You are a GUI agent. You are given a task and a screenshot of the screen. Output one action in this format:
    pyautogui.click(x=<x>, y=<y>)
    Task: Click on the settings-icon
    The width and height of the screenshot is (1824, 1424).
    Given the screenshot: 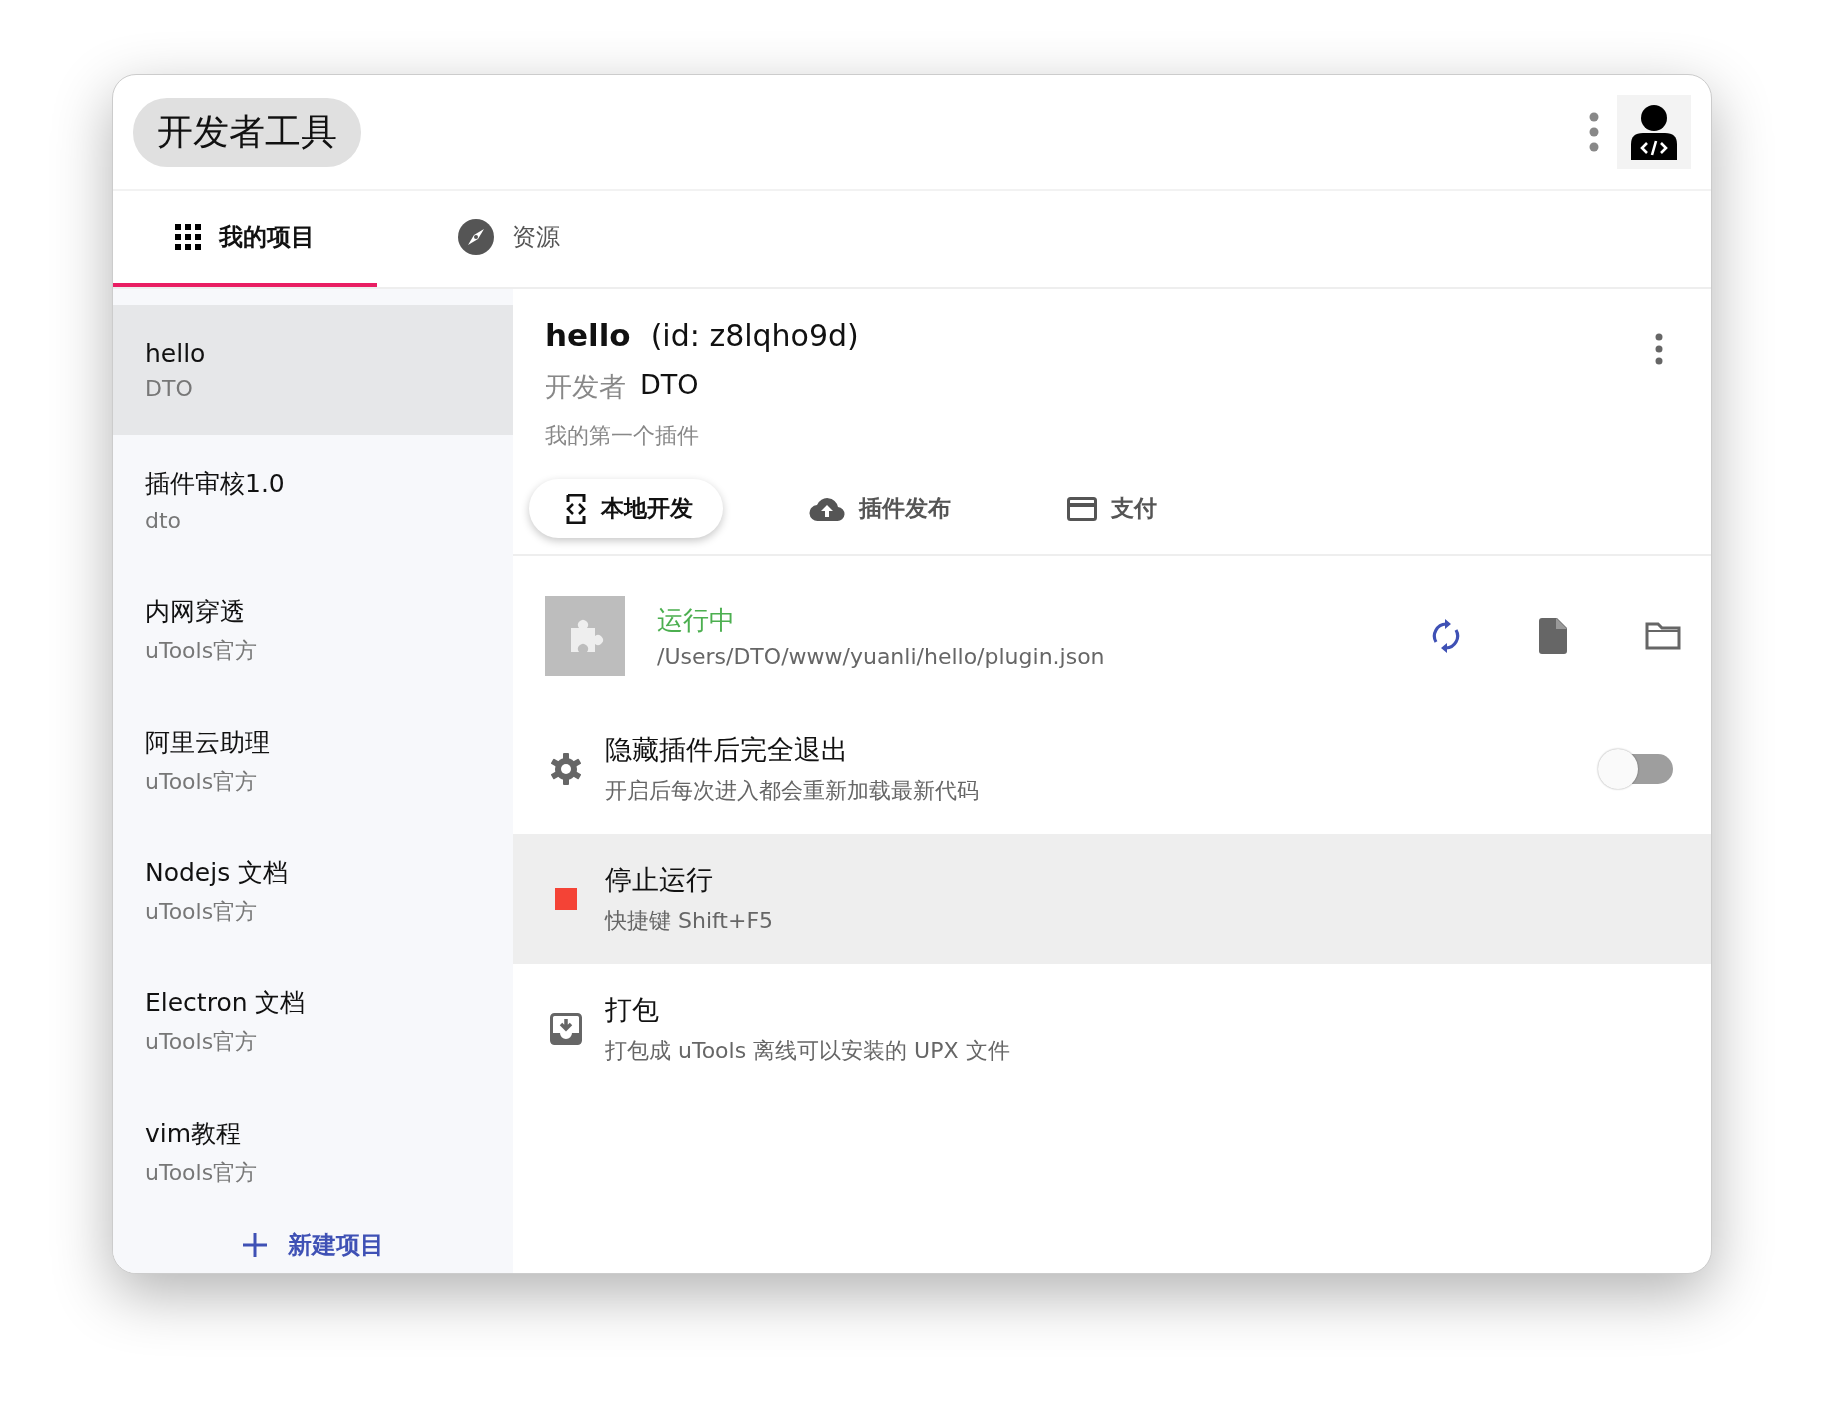 What is the action you would take?
    pyautogui.click(x=566, y=769)
    